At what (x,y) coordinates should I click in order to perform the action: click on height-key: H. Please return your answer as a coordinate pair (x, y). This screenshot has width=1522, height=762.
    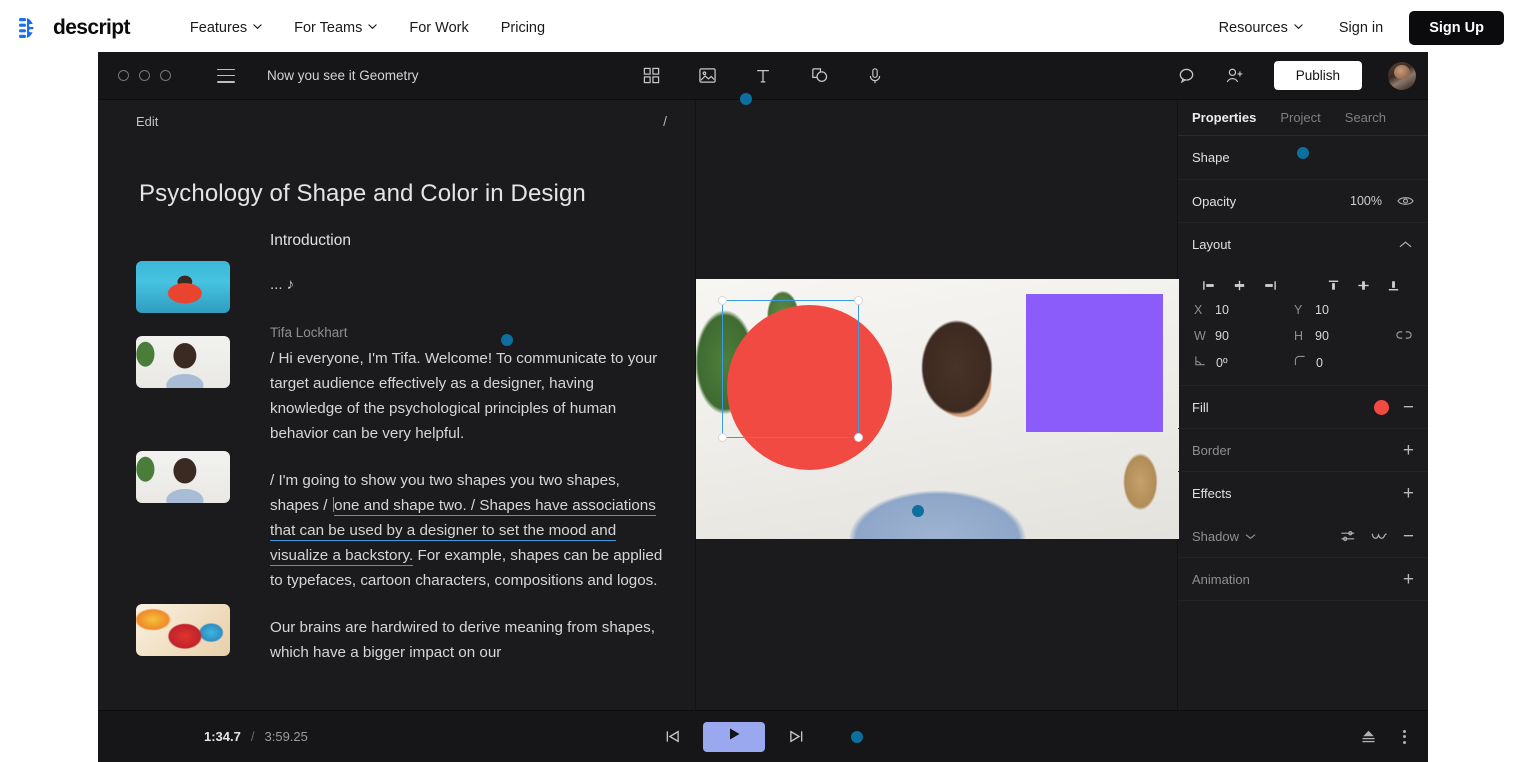
    Looking at the image, I should click on (1299, 336).